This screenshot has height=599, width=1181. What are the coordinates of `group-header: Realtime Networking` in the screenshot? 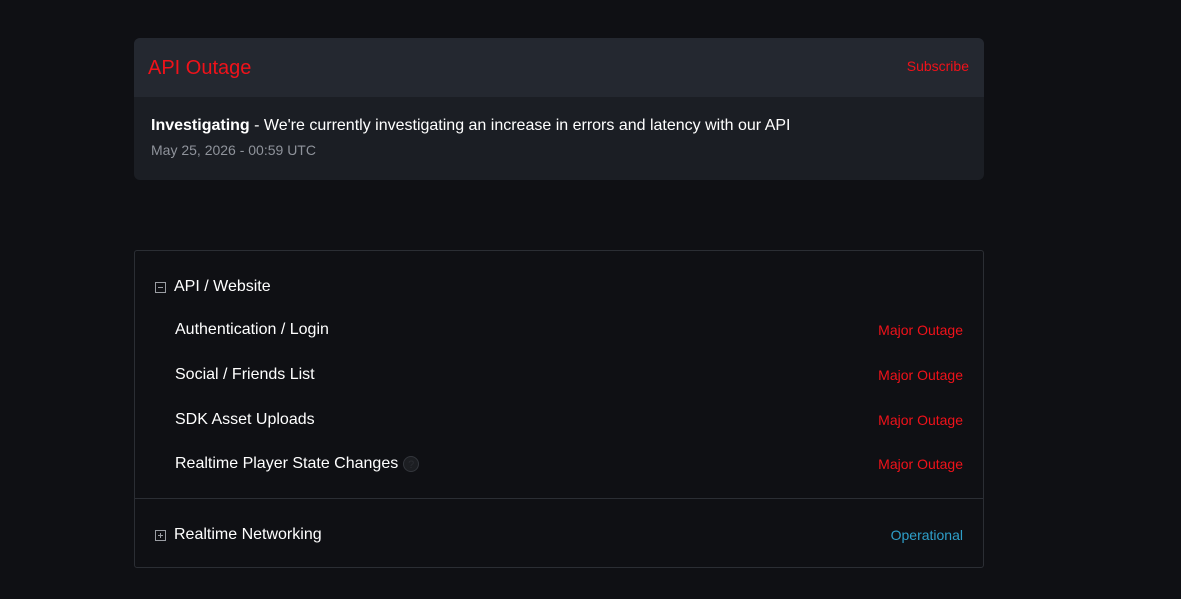 It's located at (559, 535).